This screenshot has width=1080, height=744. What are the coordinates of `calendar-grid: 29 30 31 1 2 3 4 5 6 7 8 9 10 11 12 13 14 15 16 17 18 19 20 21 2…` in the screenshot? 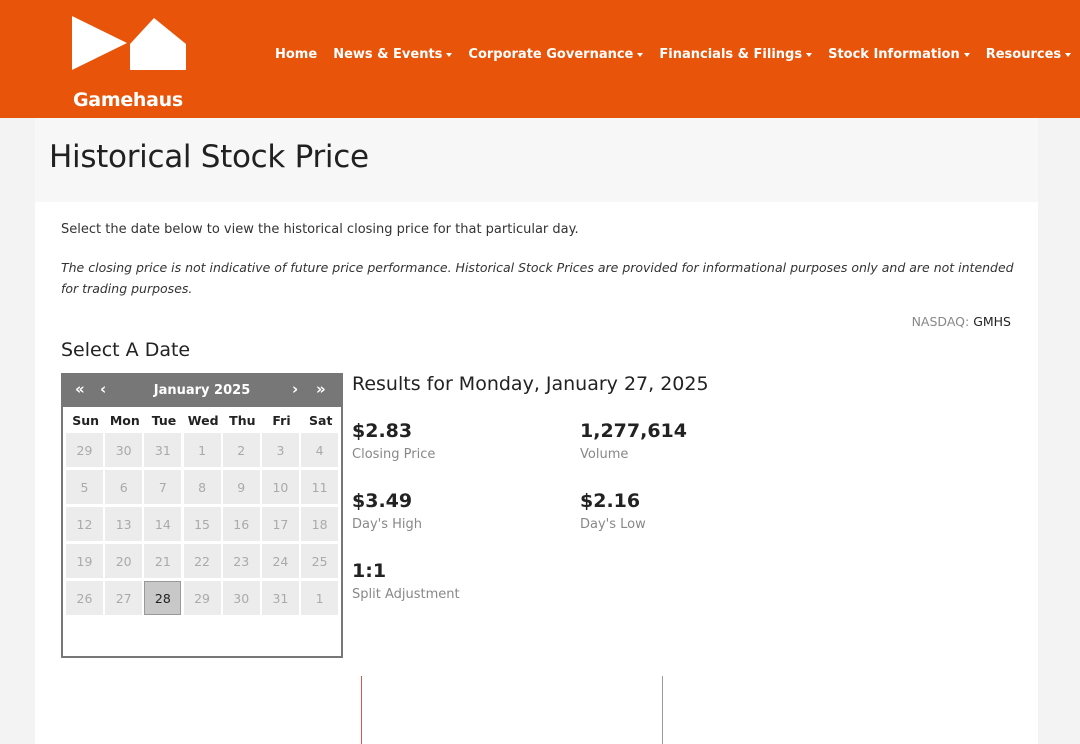 It's located at (202, 525).